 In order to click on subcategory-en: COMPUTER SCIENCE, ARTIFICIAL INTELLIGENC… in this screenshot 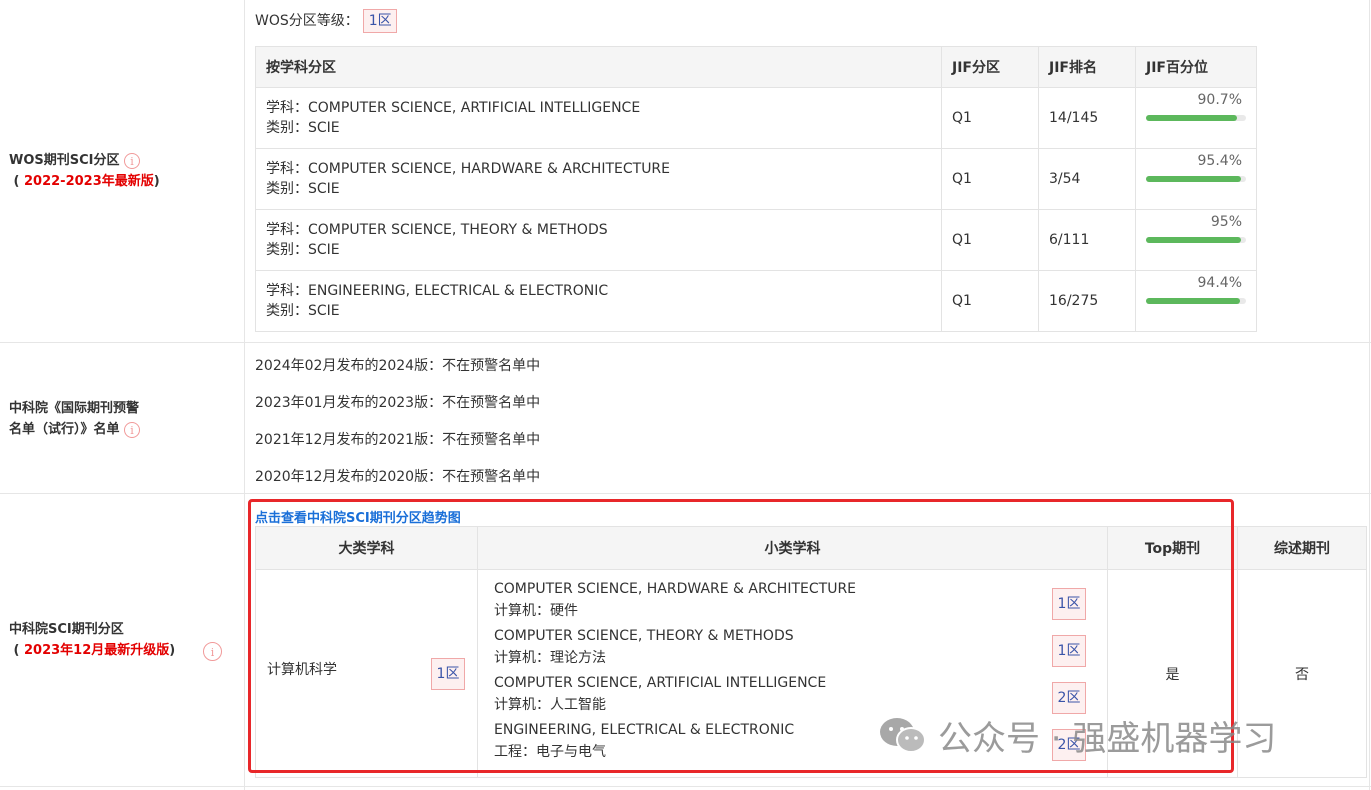, I will do `click(660, 683)`.